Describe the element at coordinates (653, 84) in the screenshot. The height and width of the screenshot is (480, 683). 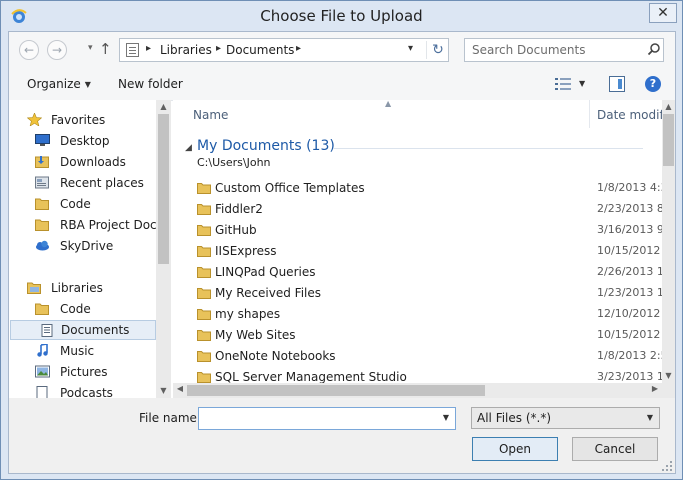
I see `help-icon: ?` at that location.